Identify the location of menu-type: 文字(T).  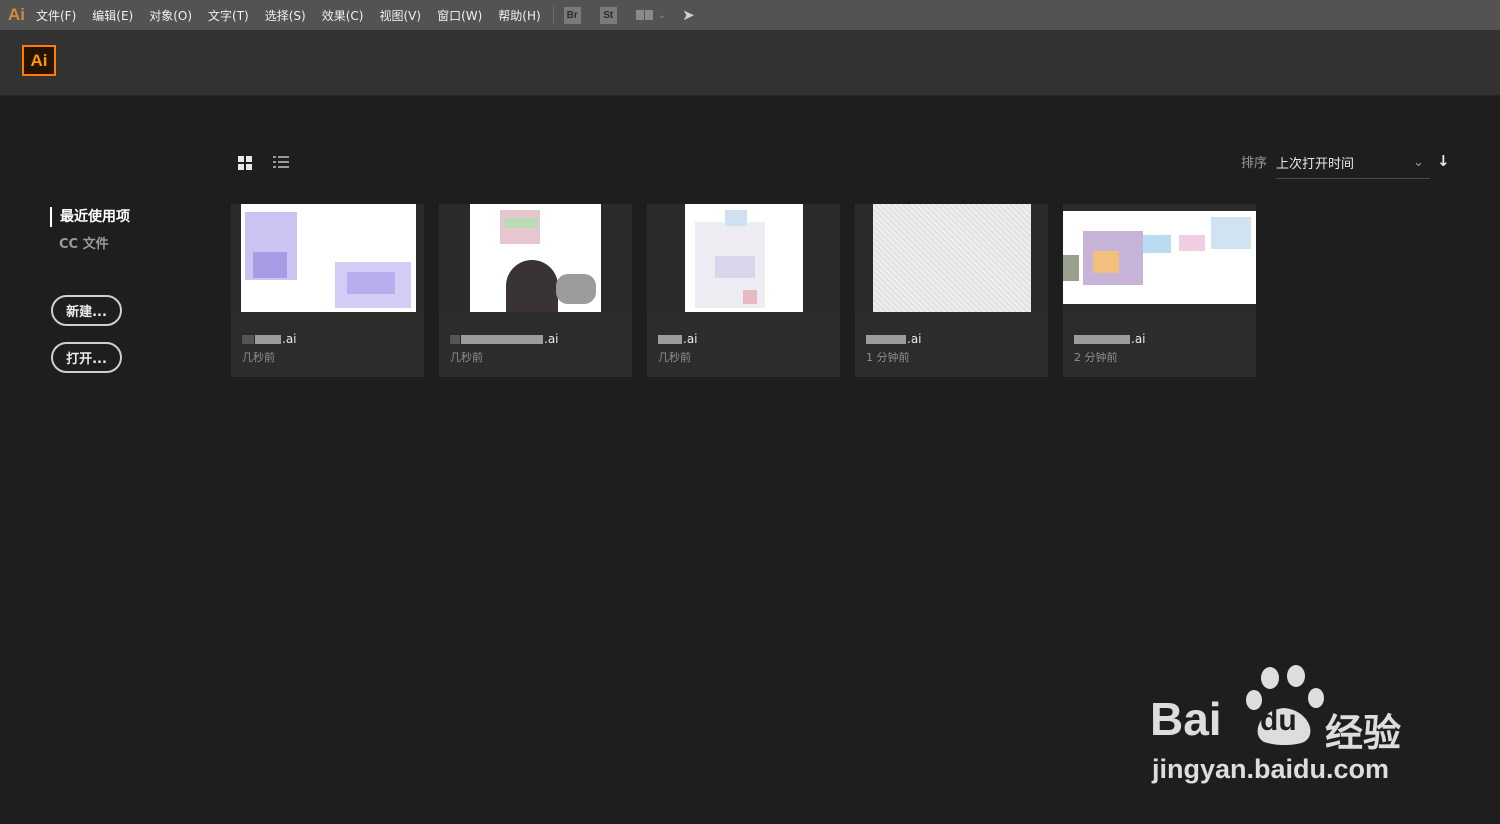
(228, 15).